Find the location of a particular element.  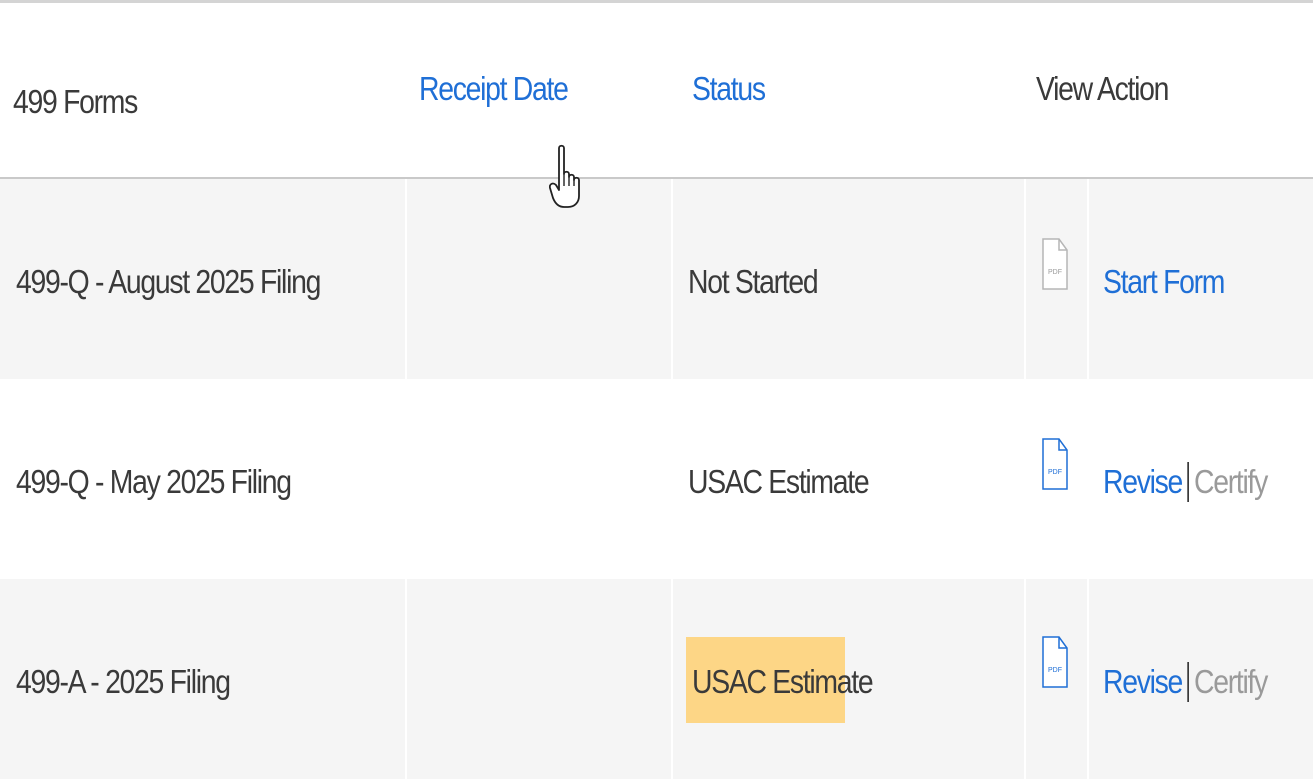

column-header-view: View is located at coordinates (1064, 88).